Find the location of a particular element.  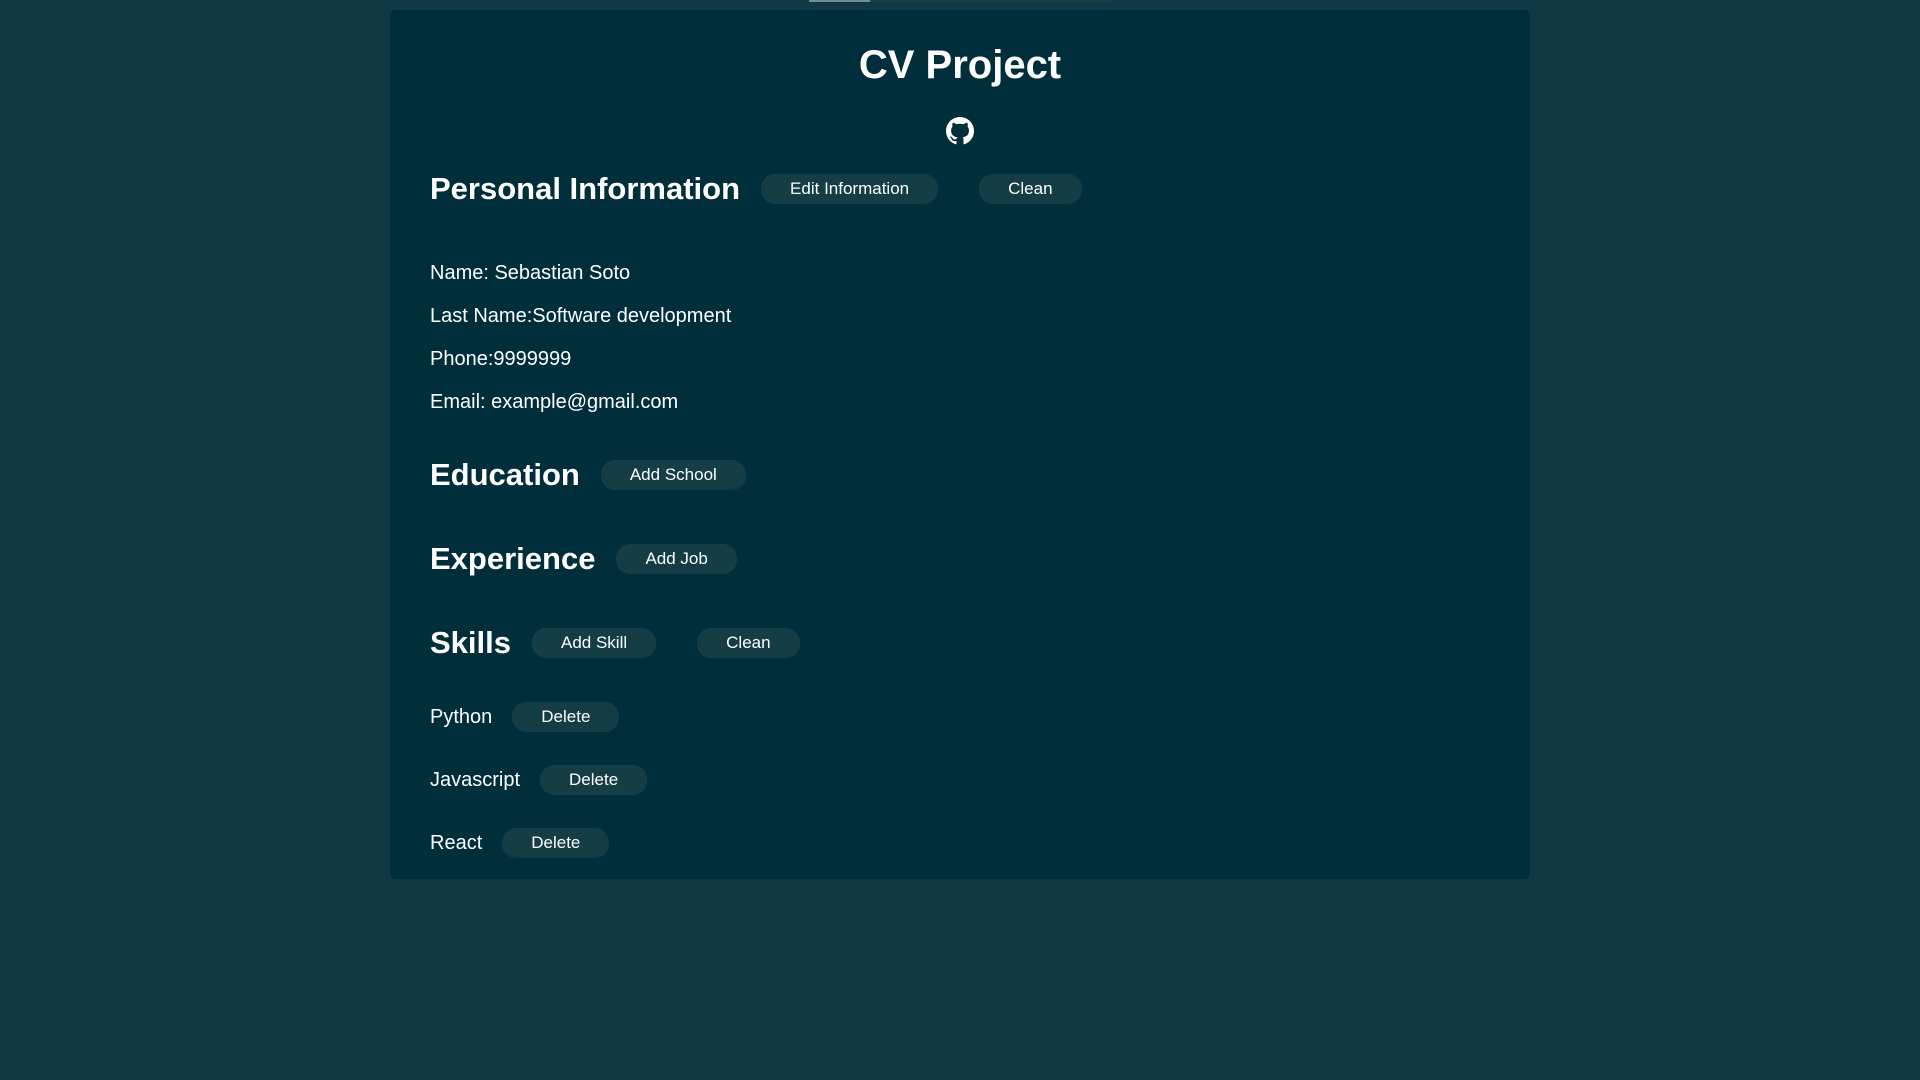

last-name-line: Last Name:Software development is located at coordinates (581, 316).